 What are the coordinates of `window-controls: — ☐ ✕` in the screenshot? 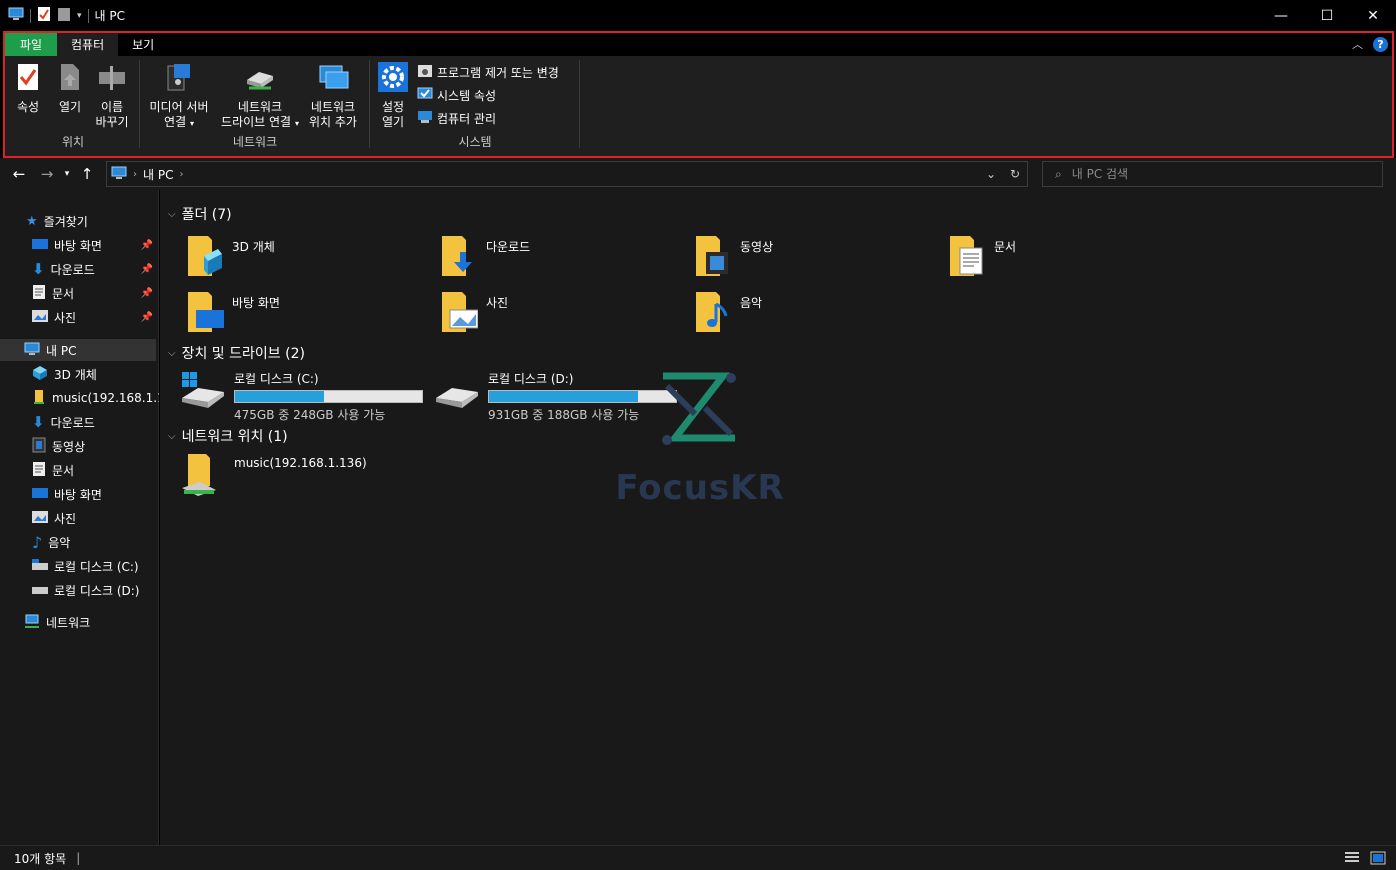 It's located at (1327, 15).